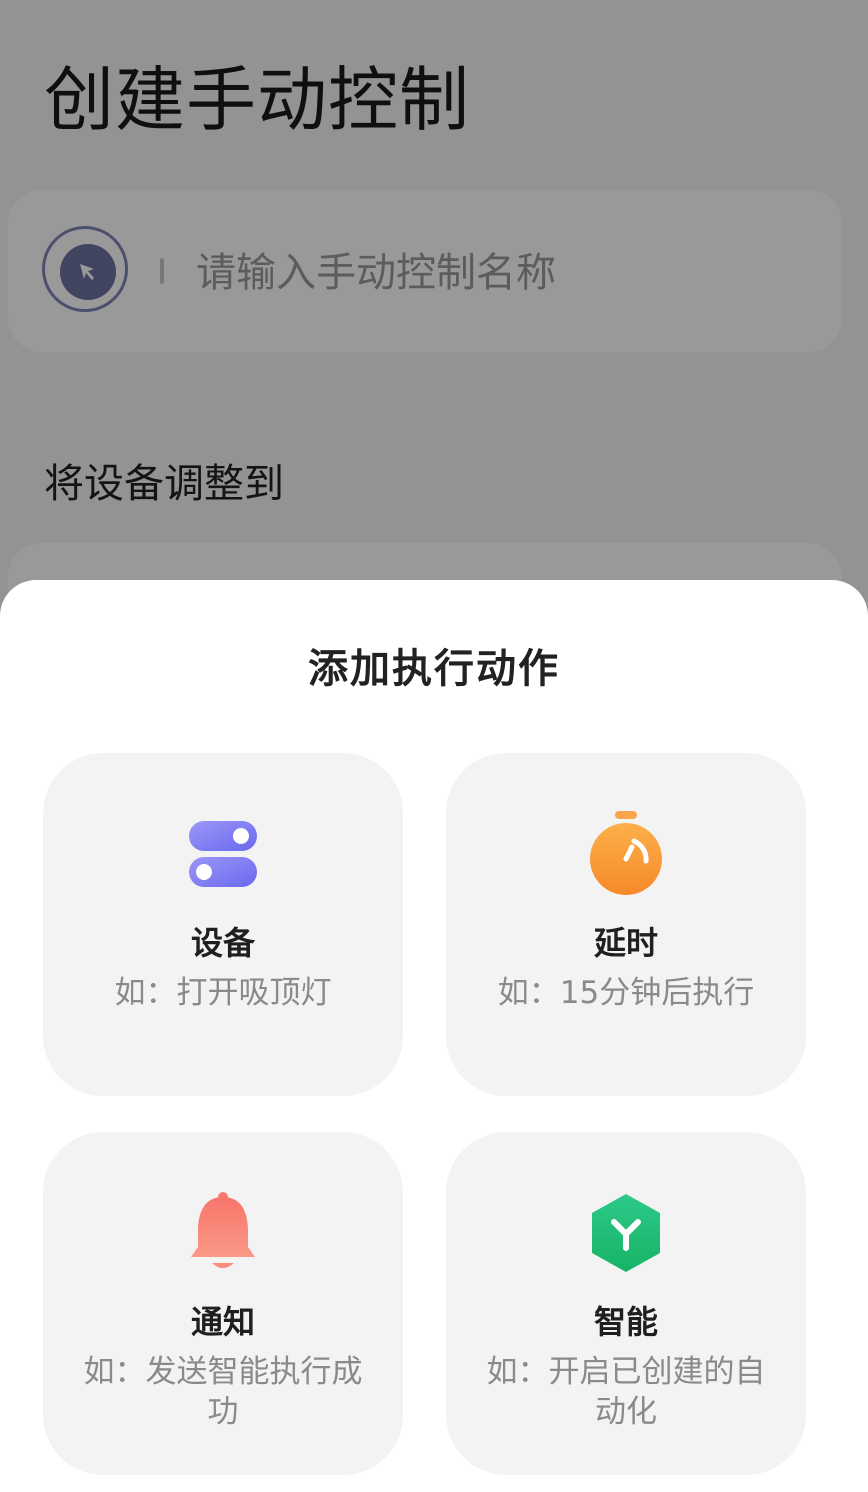  Describe the element at coordinates (625, 1322) in the screenshot. I see `option-smart-title: 智能` at that location.